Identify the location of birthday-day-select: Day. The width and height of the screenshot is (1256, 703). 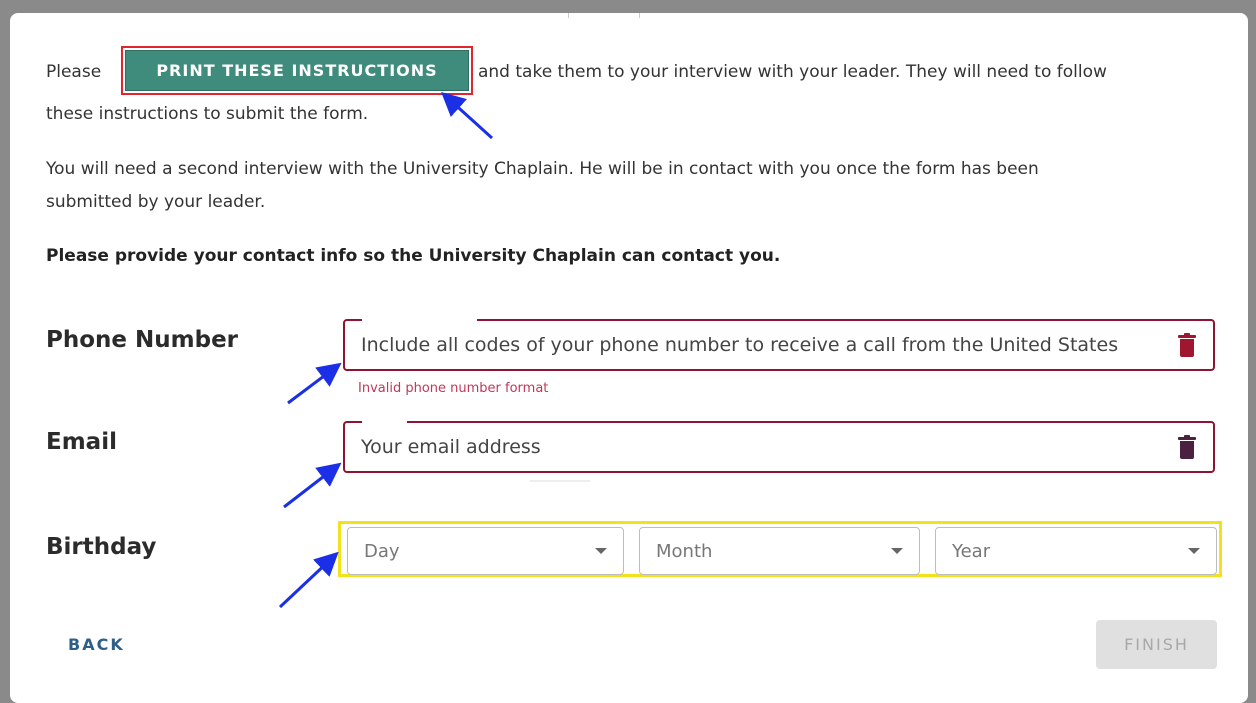
(485, 551).